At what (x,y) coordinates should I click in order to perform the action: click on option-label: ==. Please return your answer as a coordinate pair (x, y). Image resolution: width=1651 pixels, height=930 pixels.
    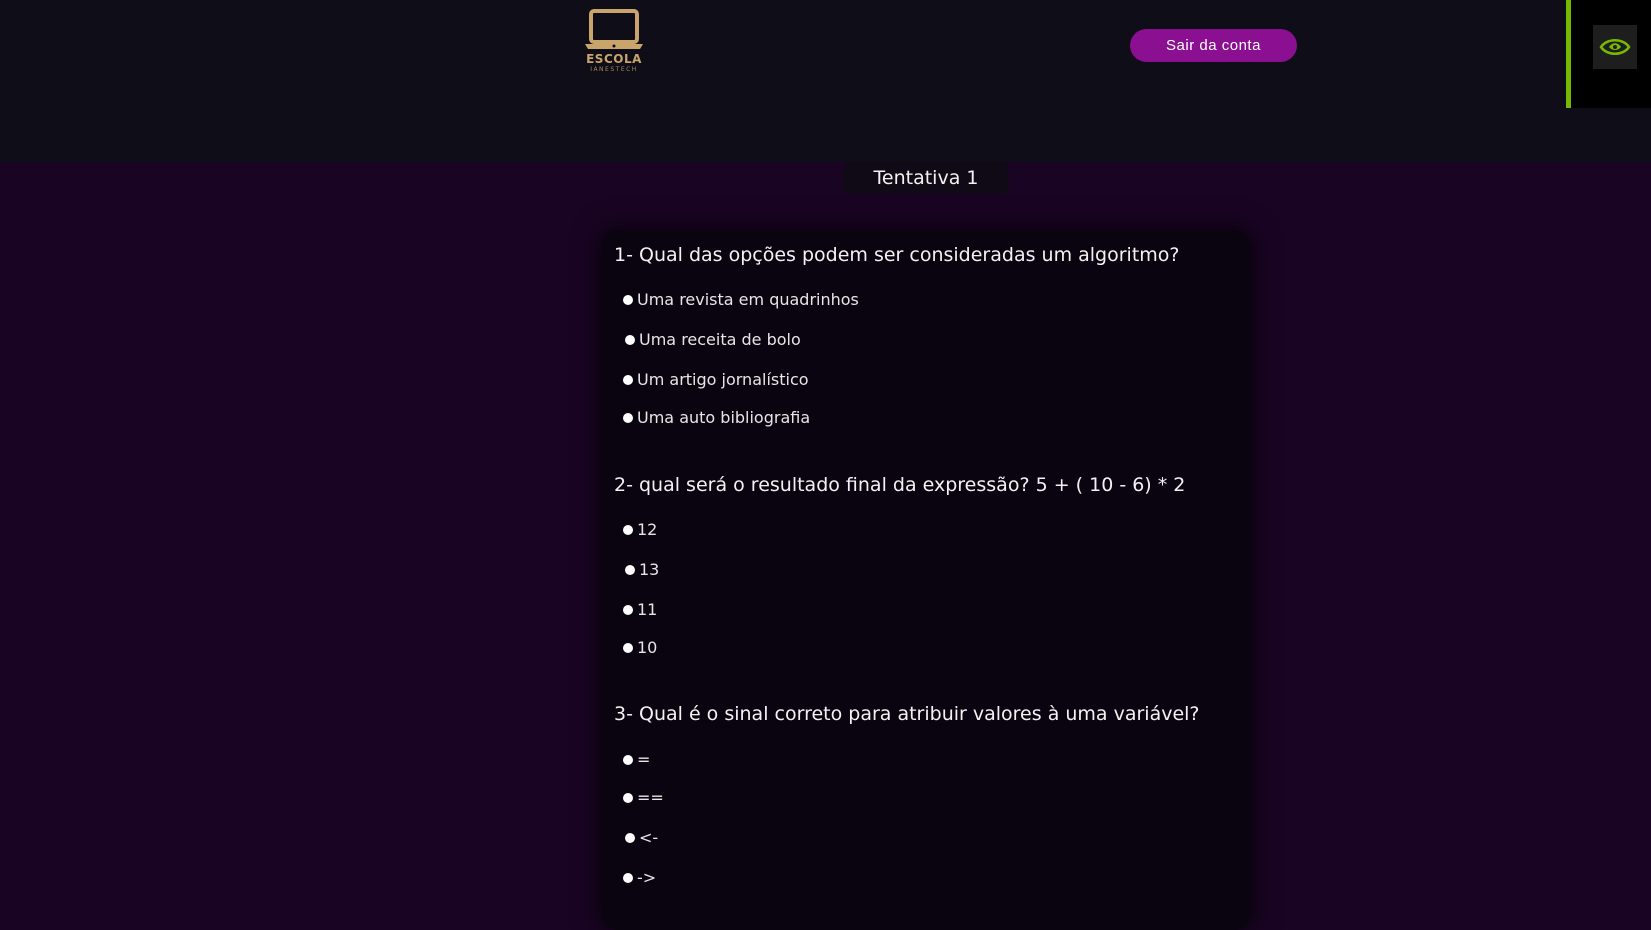
    Looking at the image, I should click on (650, 797).